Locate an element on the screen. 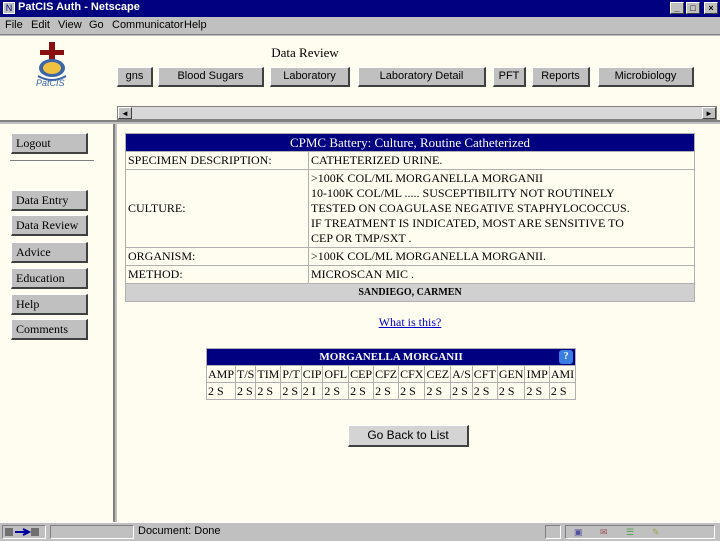  scroll-left-icon: ◄ is located at coordinates (125, 113).